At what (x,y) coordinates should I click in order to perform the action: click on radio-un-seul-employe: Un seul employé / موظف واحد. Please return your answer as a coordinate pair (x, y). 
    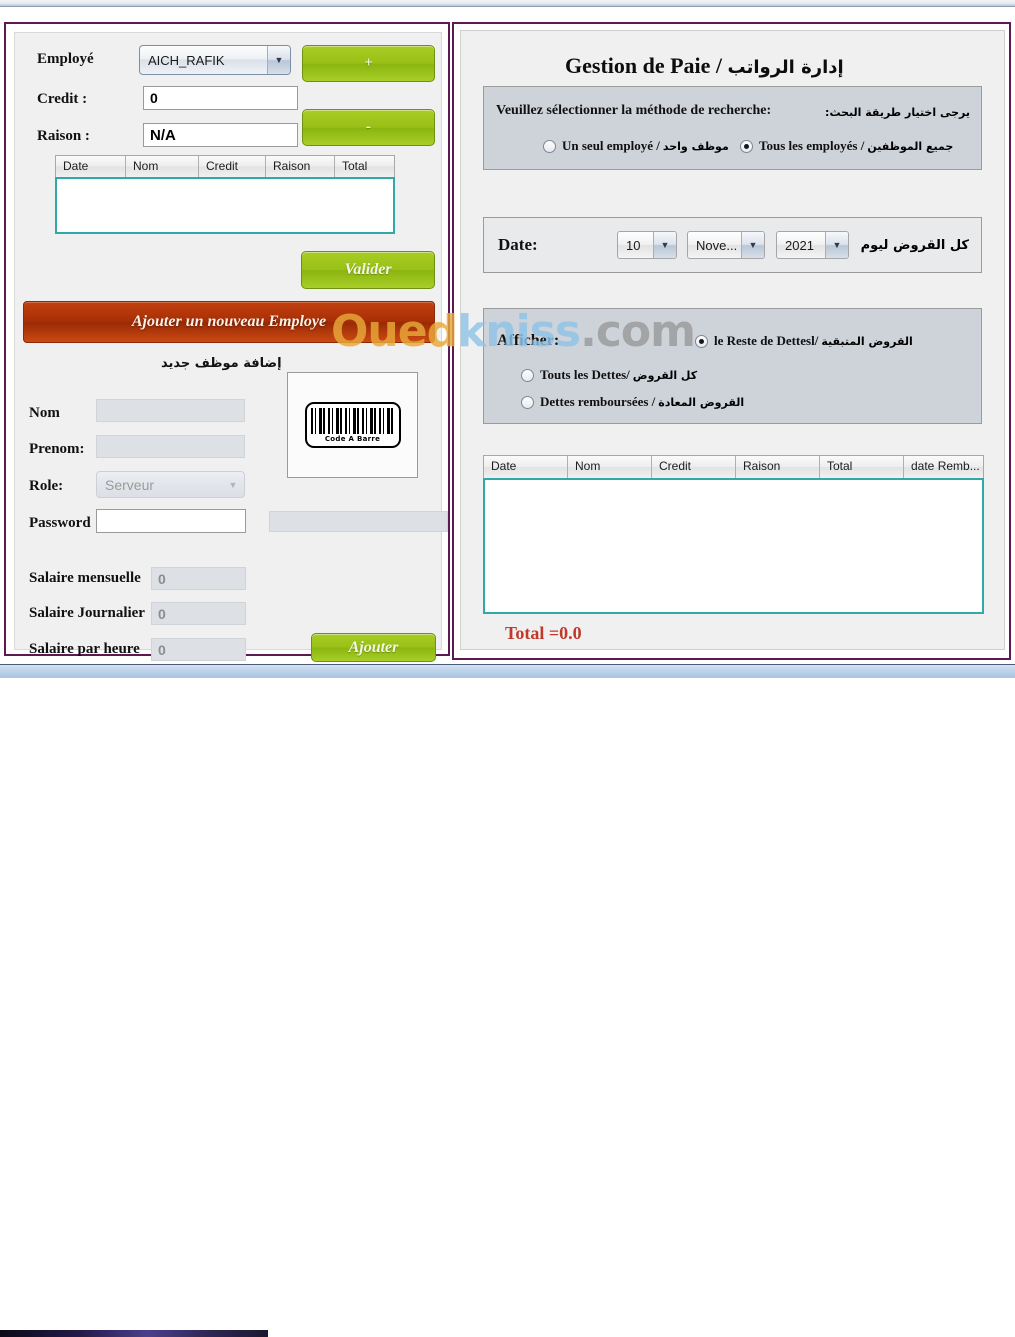
    Looking at the image, I should click on (636, 146).